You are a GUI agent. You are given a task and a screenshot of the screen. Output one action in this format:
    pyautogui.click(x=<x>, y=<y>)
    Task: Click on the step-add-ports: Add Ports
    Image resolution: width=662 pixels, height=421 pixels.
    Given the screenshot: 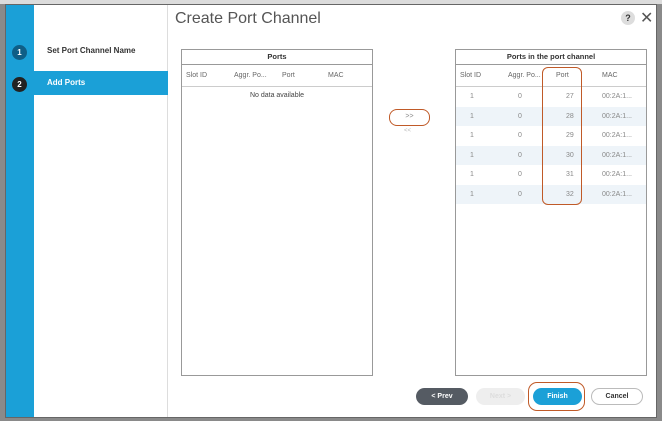 What is the action you would take?
    pyautogui.click(x=101, y=83)
    